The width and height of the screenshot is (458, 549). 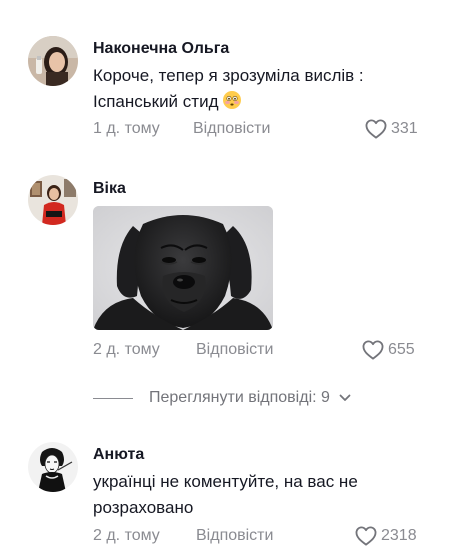 I want to click on comment-text-line: розраховано, so click(x=143, y=507).